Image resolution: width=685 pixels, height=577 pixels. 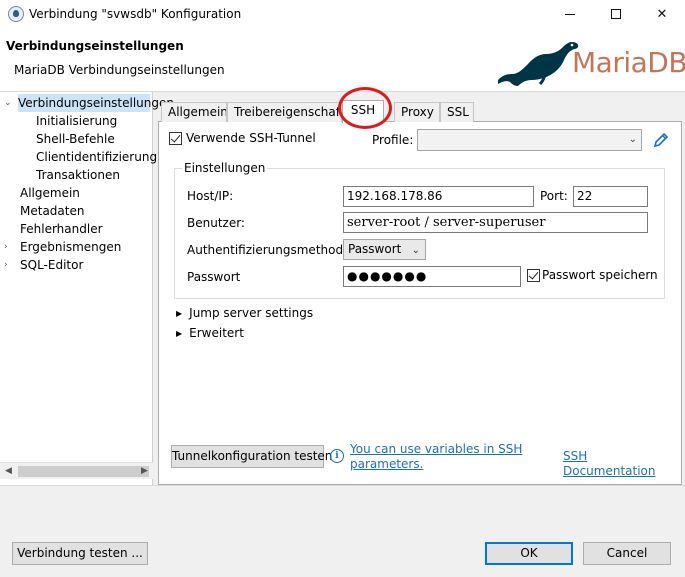 I want to click on tree-item-metadaten: Metadaten, so click(x=52, y=211).